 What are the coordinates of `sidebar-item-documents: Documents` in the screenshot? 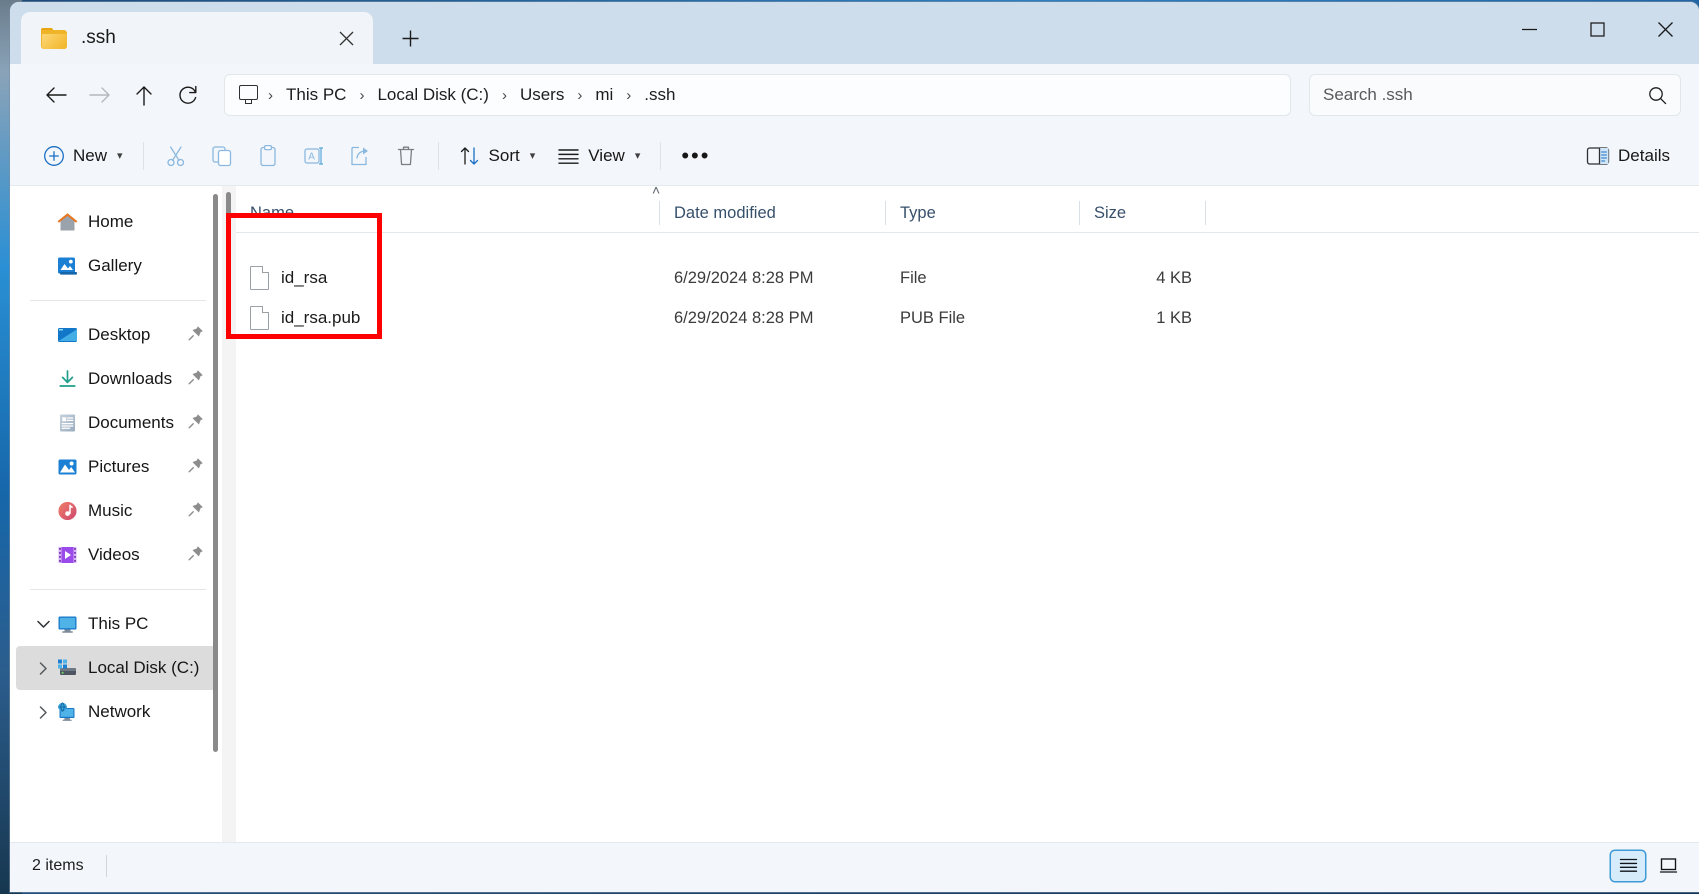 It's located at (116, 423).